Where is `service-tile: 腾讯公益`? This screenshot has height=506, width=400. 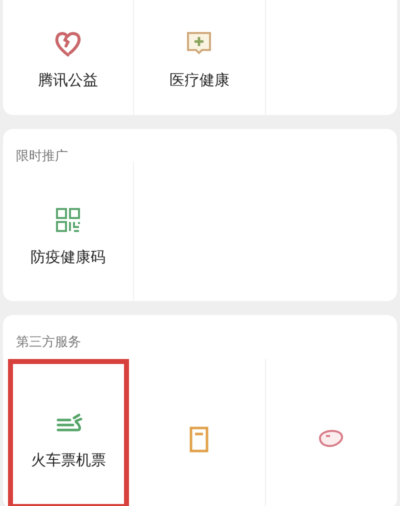 service-tile: 腾讯公益 is located at coordinates (68, 57).